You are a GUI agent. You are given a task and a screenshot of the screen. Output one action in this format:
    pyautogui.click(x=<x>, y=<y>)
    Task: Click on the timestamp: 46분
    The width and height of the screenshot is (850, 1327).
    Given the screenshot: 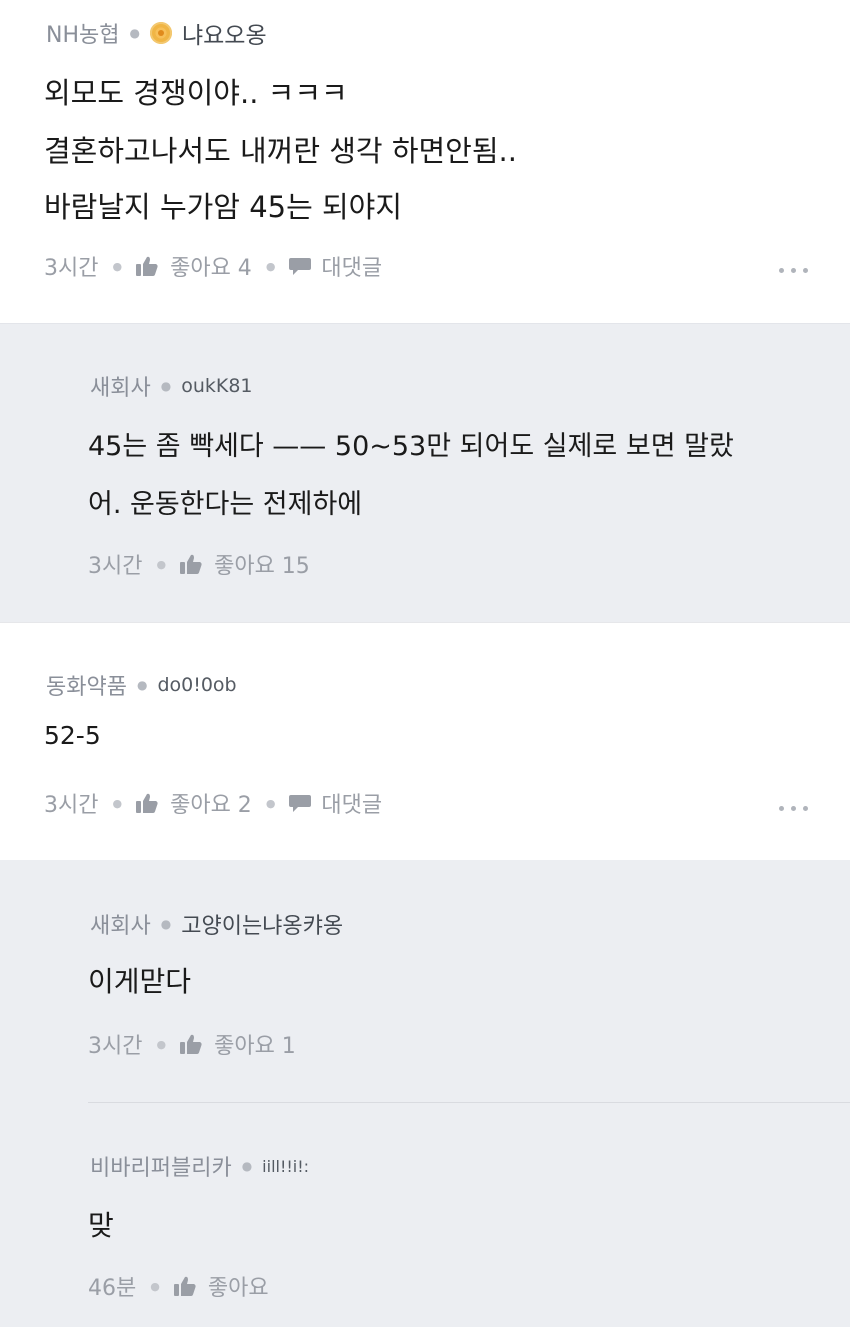 What is the action you would take?
    pyautogui.click(x=112, y=1288)
    